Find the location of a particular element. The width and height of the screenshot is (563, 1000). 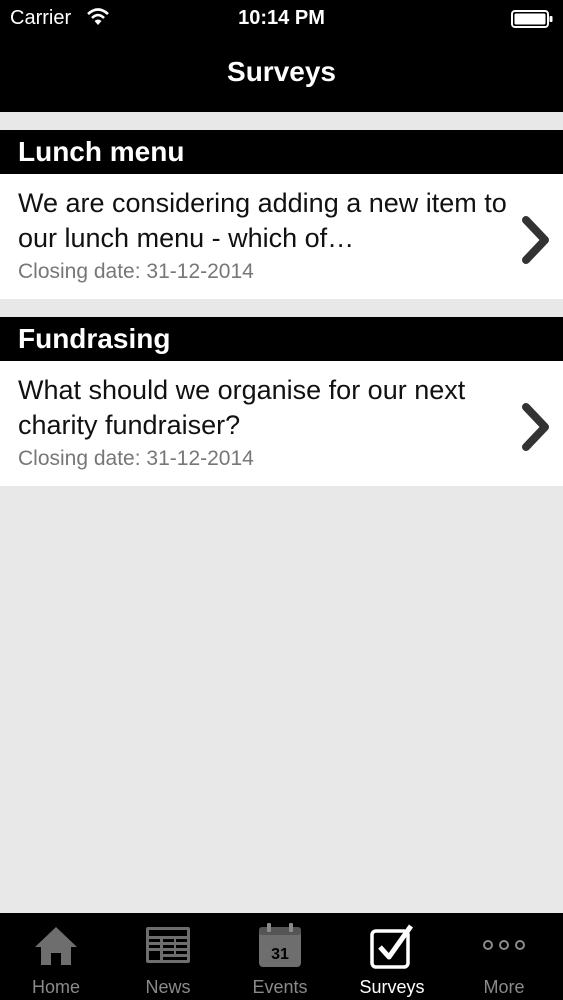

tab-home: Home is located at coordinates (56, 956).